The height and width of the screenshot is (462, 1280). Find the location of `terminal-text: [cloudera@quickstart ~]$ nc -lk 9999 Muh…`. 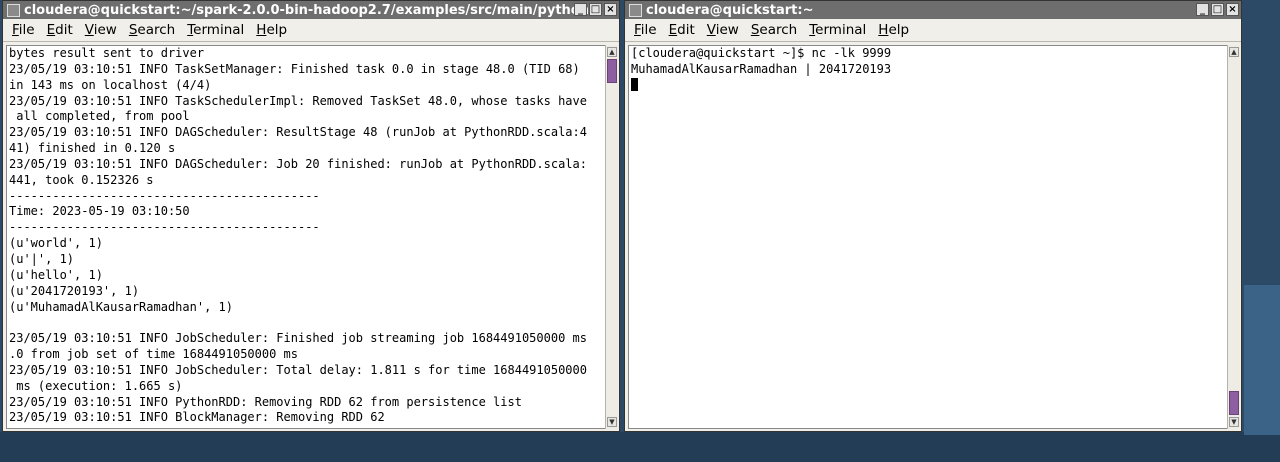

terminal-text: [cloudera@quickstart ~]$ nc -lk 9999 Muh… is located at coordinates (928, 70).